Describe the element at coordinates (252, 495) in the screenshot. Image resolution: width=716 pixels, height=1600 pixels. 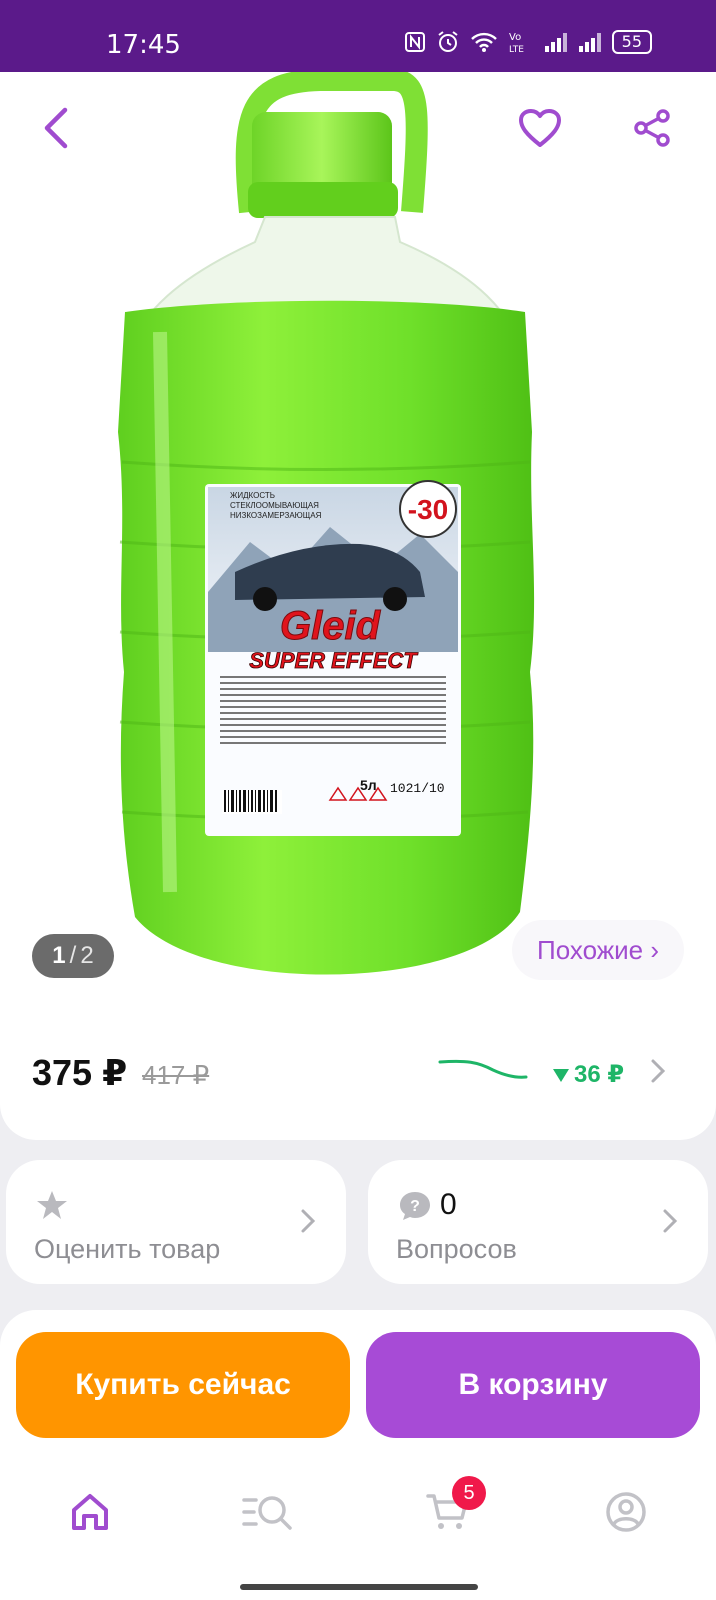
I see `svg-text: ЖИДКОСТЬ` at that location.